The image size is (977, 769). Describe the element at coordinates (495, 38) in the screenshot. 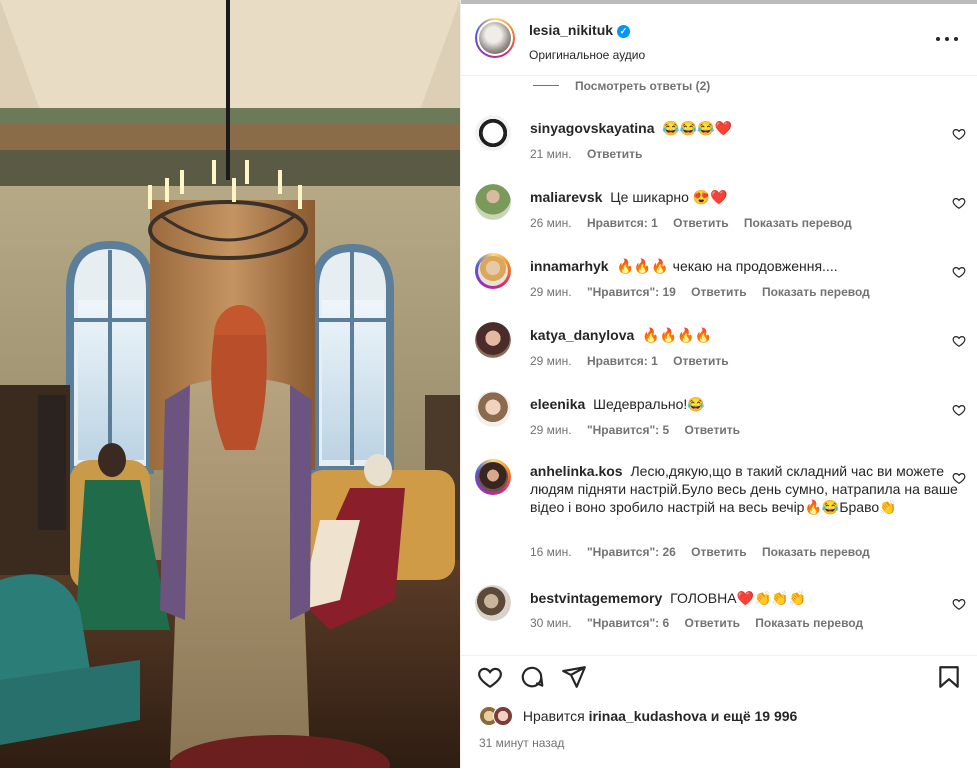

I see `author-avatar` at that location.